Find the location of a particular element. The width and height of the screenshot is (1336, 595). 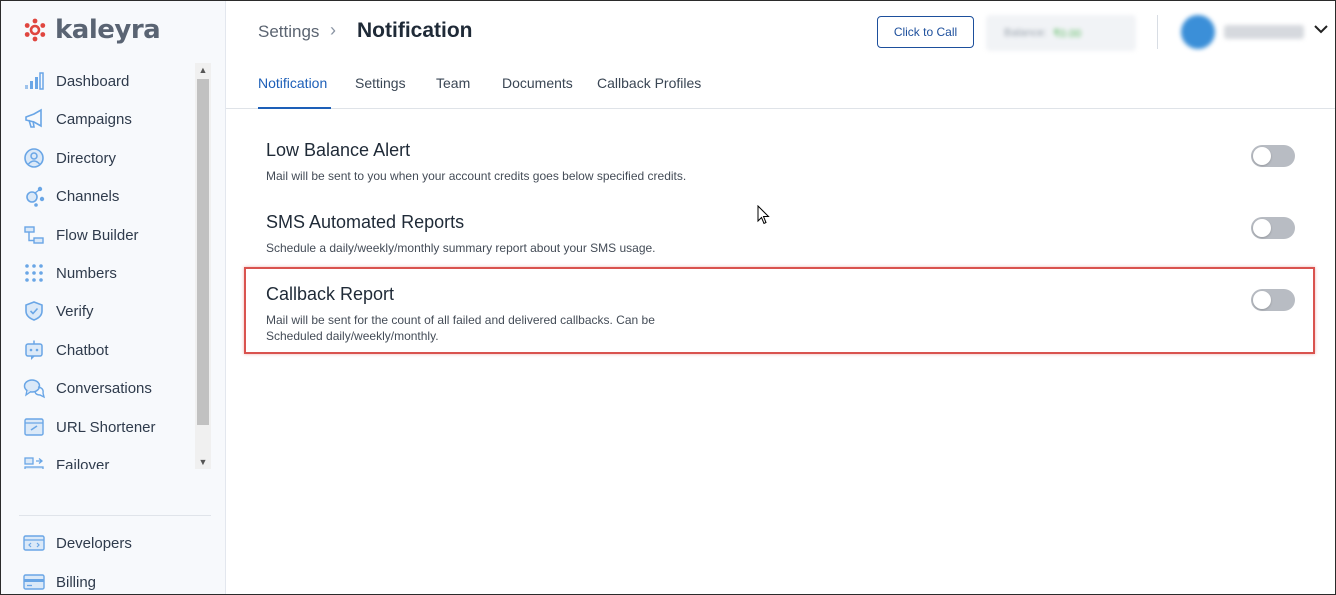

scroll-down-arrow-icon: ▼ is located at coordinates (203, 462).